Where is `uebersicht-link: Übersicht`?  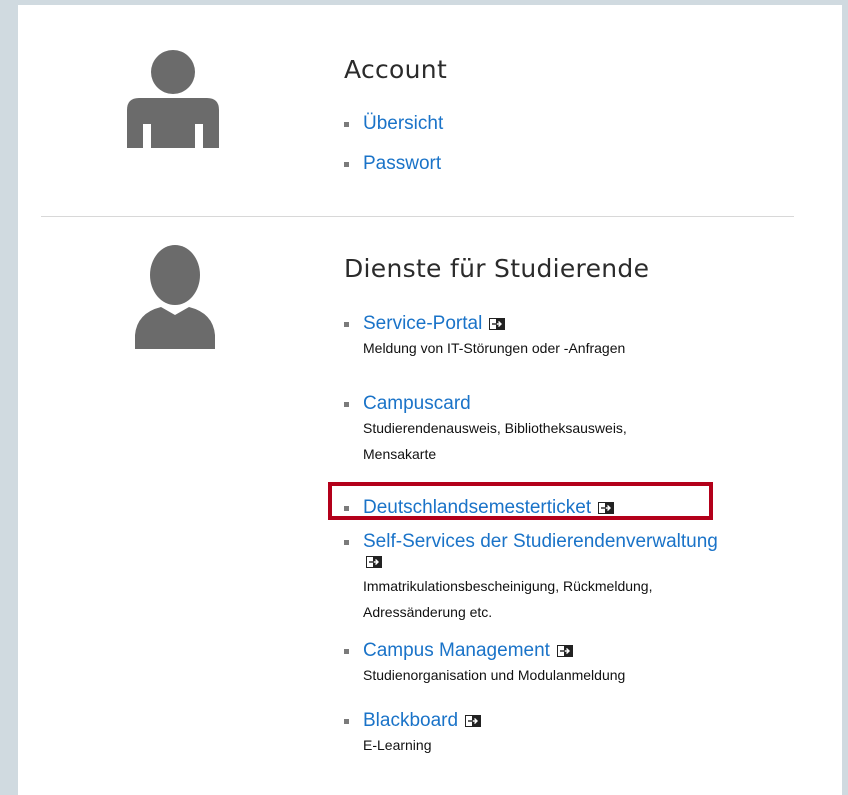
uebersicht-link: Übersicht is located at coordinates (403, 123).